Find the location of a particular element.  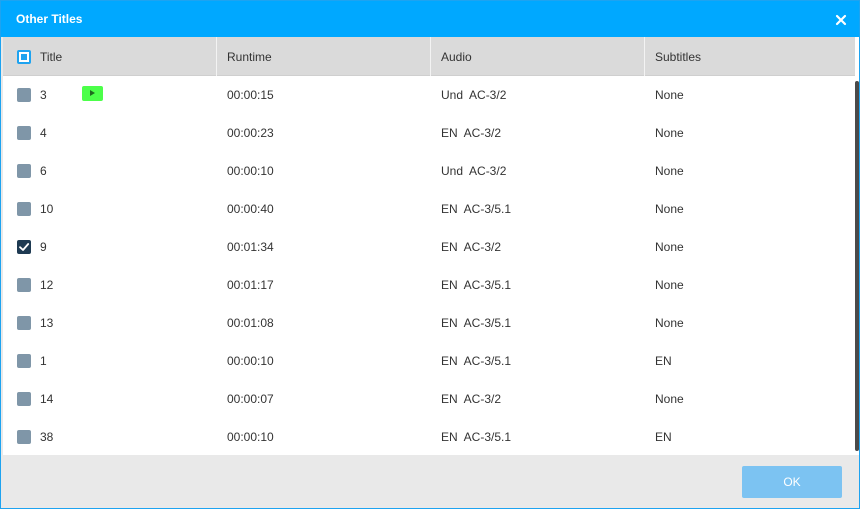

table-header: Title Runtime Audio Subtitles is located at coordinates (429, 56).